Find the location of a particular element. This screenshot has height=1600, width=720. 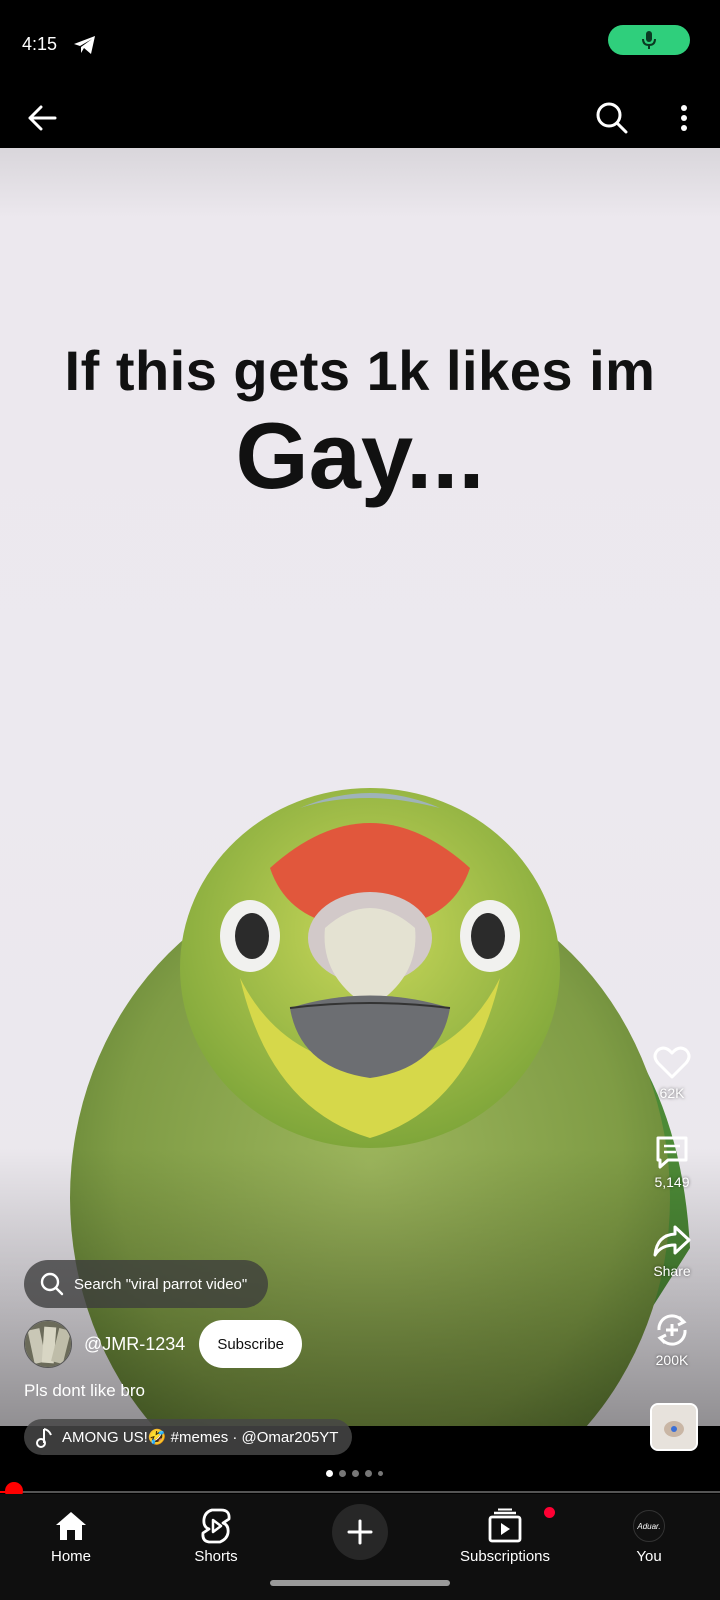

arrow-left-icon is located at coordinates (42, 118).